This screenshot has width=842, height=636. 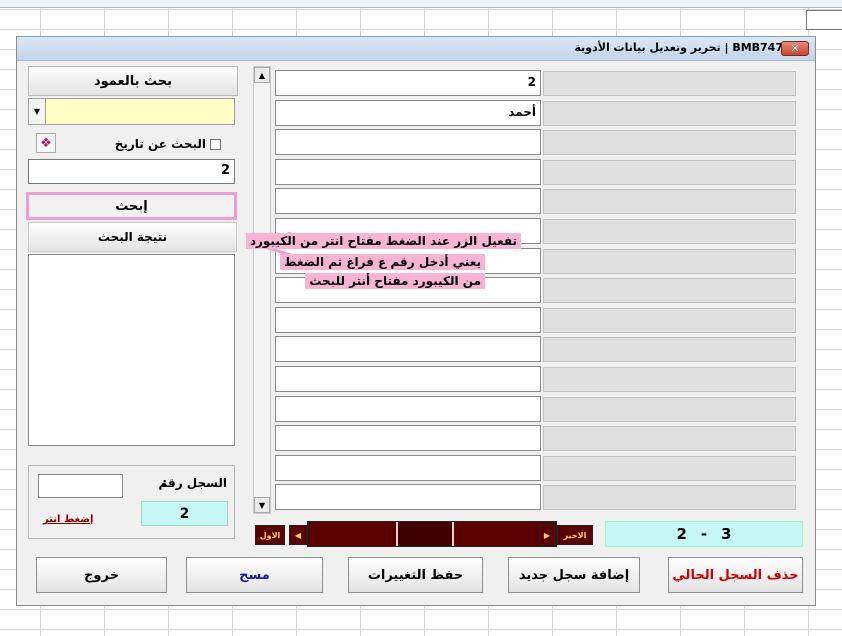 I want to click on arrow-down-icon: ▼, so click(x=262, y=505).